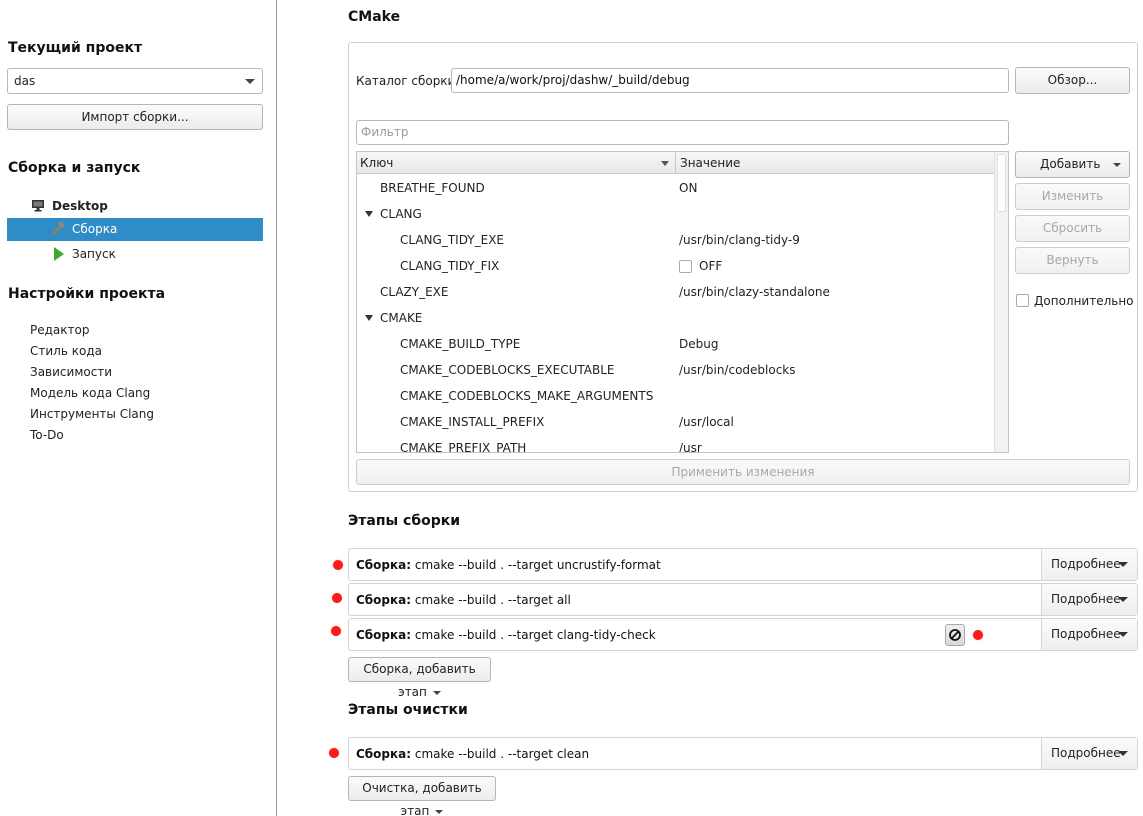 The width and height of the screenshot is (1143, 816). What do you see at coordinates (80, 206) in the screenshot?
I see `desktop-label: Desktop` at bounding box center [80, 206].